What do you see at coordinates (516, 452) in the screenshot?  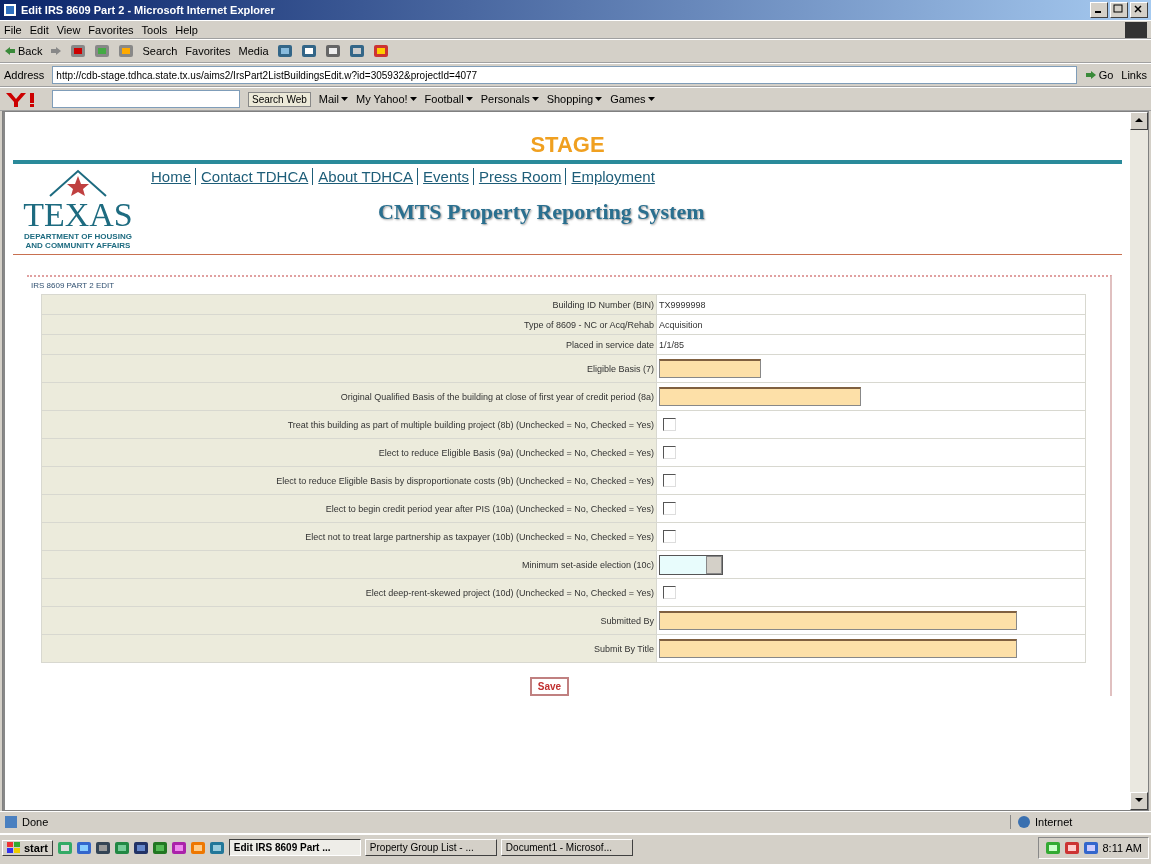 I see `field-label: Elect to reduce Eligible Basis (9a) (Unchecked = No, Checked = Yes)` at bounding box center [516, 452].